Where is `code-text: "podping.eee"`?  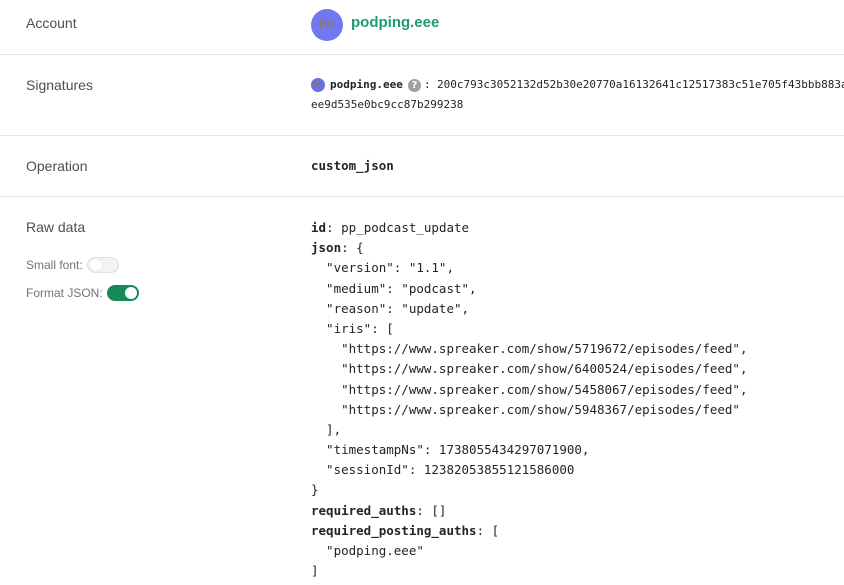
code-text: "podping.eee" is located at coordinates (367, 550).